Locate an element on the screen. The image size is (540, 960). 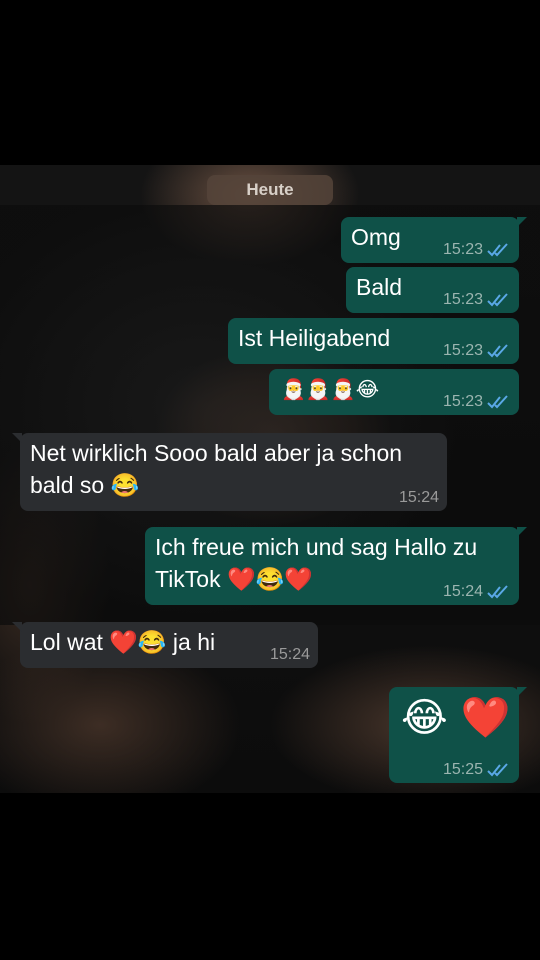
message-text: 😂 ❤️ is located at coordinates (456, 718).